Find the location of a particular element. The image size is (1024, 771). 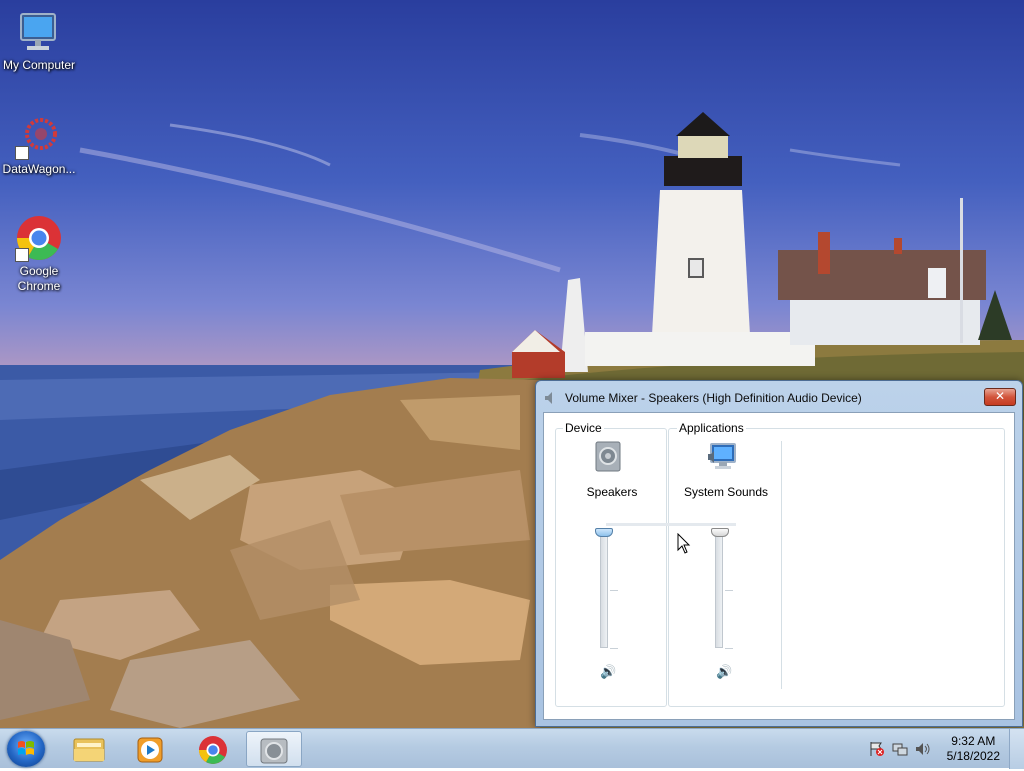

channel-system-sounds: System Sounds 🔊 is located at coordinates (726, 571).